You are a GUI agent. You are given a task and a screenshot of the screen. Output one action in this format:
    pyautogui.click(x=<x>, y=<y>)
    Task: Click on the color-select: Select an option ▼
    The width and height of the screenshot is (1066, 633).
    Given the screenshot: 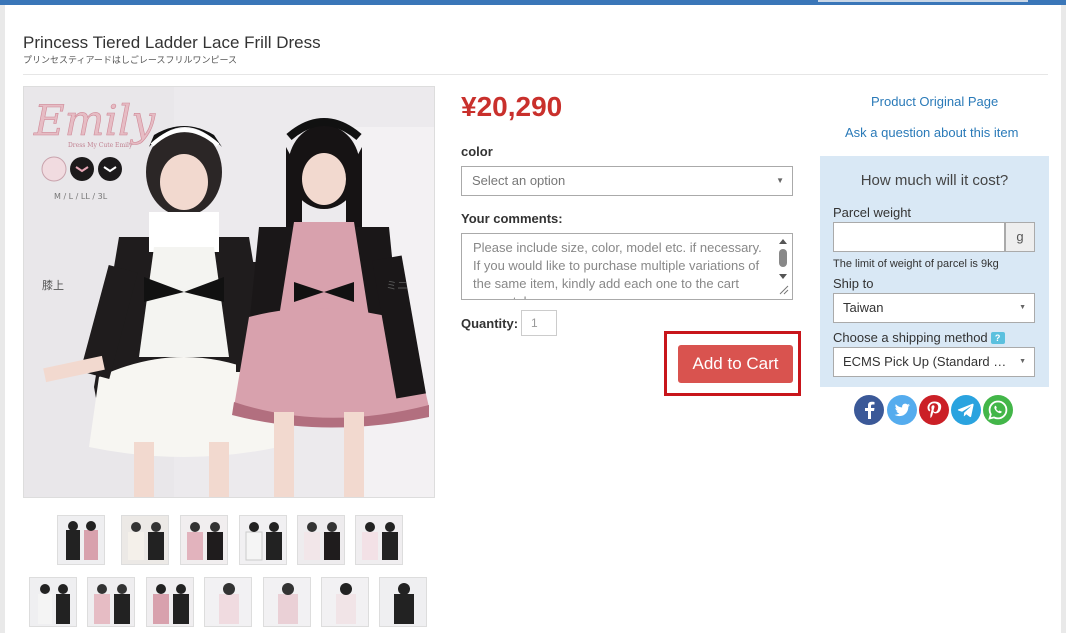 What is the action you would take?
    pyautogui.click(x=627, y=181)
    